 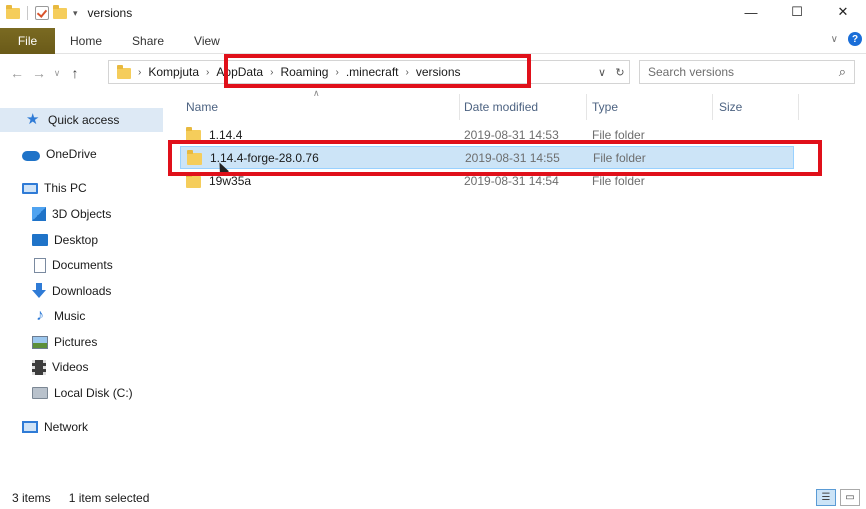 What do you see at coordinates (751, 12) in the screenshot?
I see `minimize-button: —` at bounding box center [751, 12].